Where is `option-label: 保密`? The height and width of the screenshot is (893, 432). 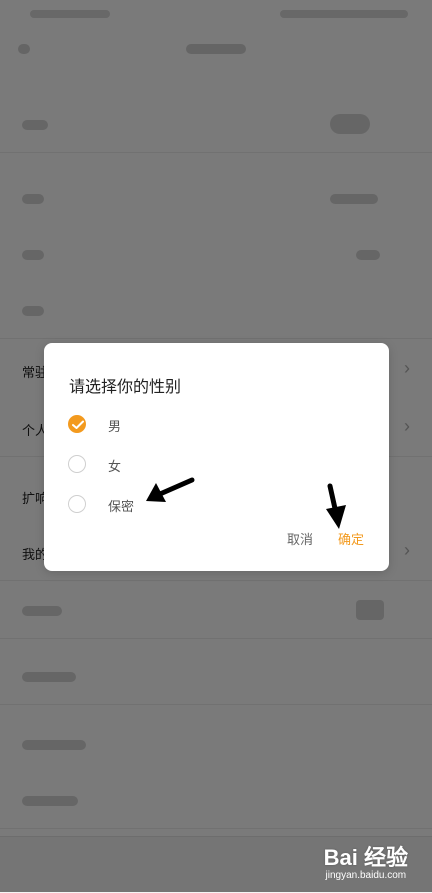 option-label: 保密 is located at coordinates (121, 506).